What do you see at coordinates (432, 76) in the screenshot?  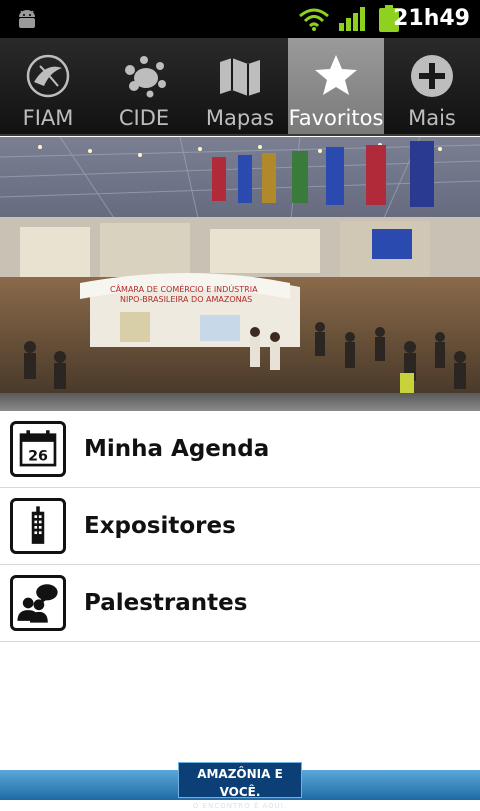 I see `plus-icon` at bounding box center [432, 76].